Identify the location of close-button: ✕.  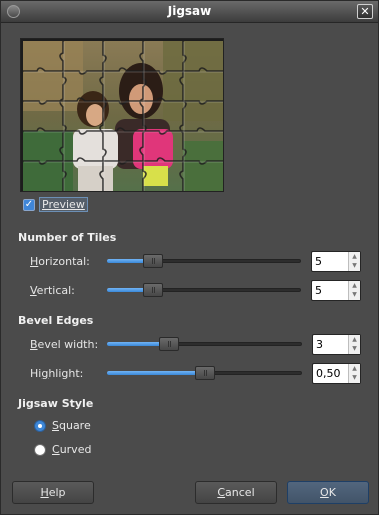
(365, 11).